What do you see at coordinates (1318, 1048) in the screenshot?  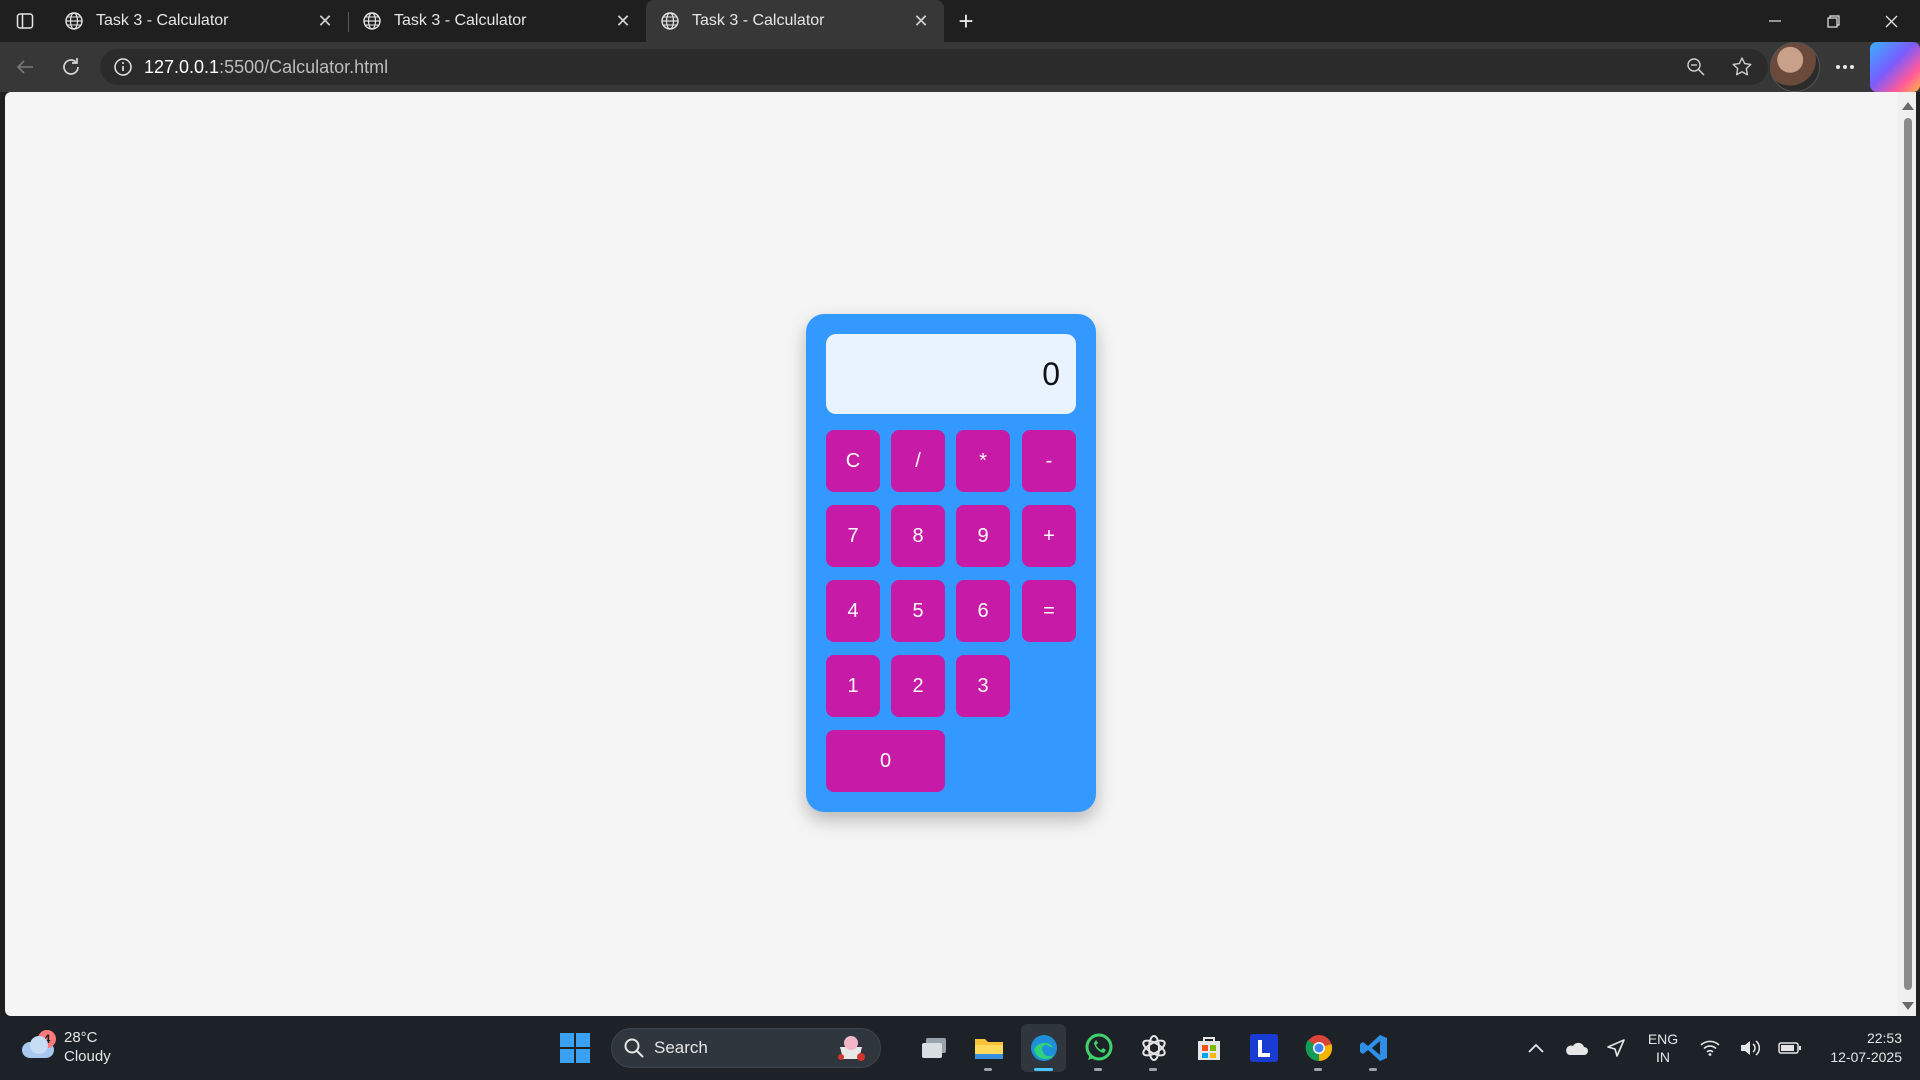 I see `chrome-icon` at bounding box center [1318, 1048].